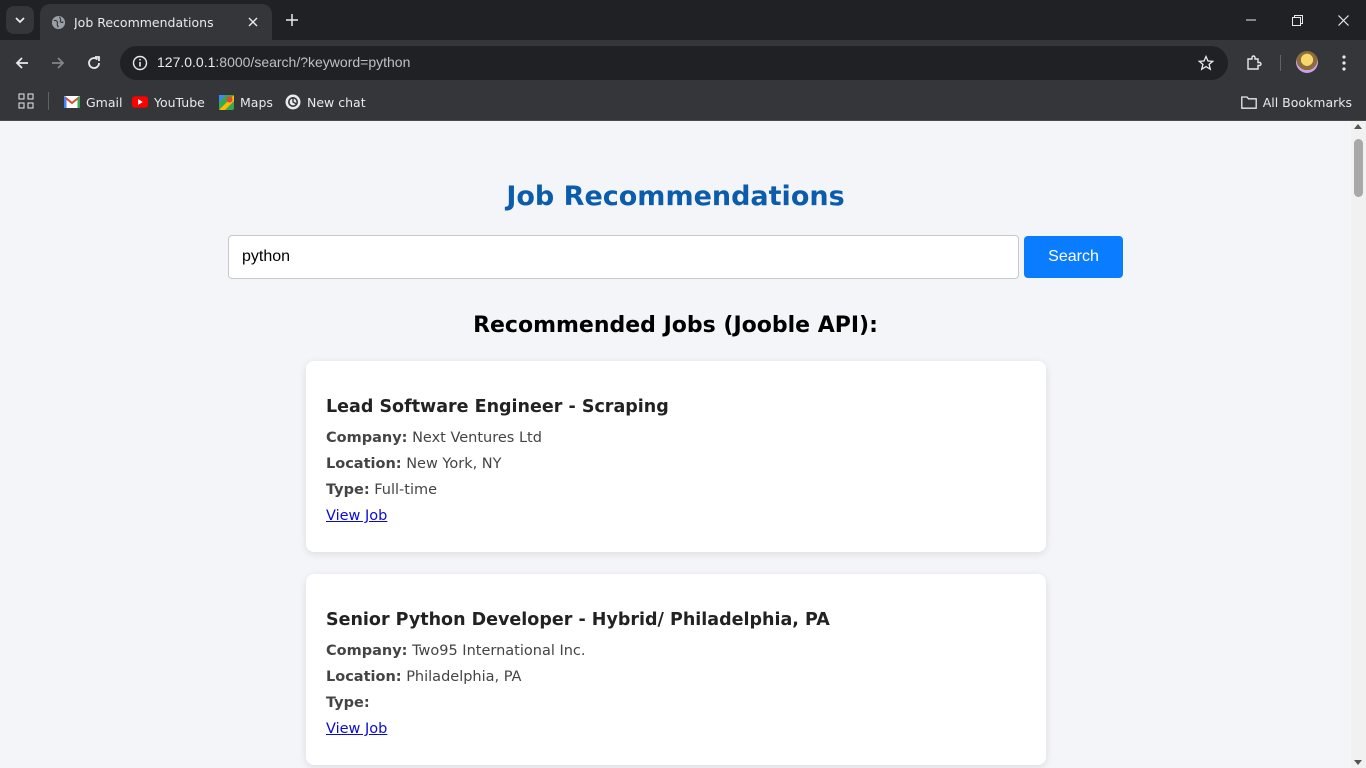  What do you see at coordinates (58, 22) in the screenshot?
I see `globe-icon` at bounding box center [58, 22].